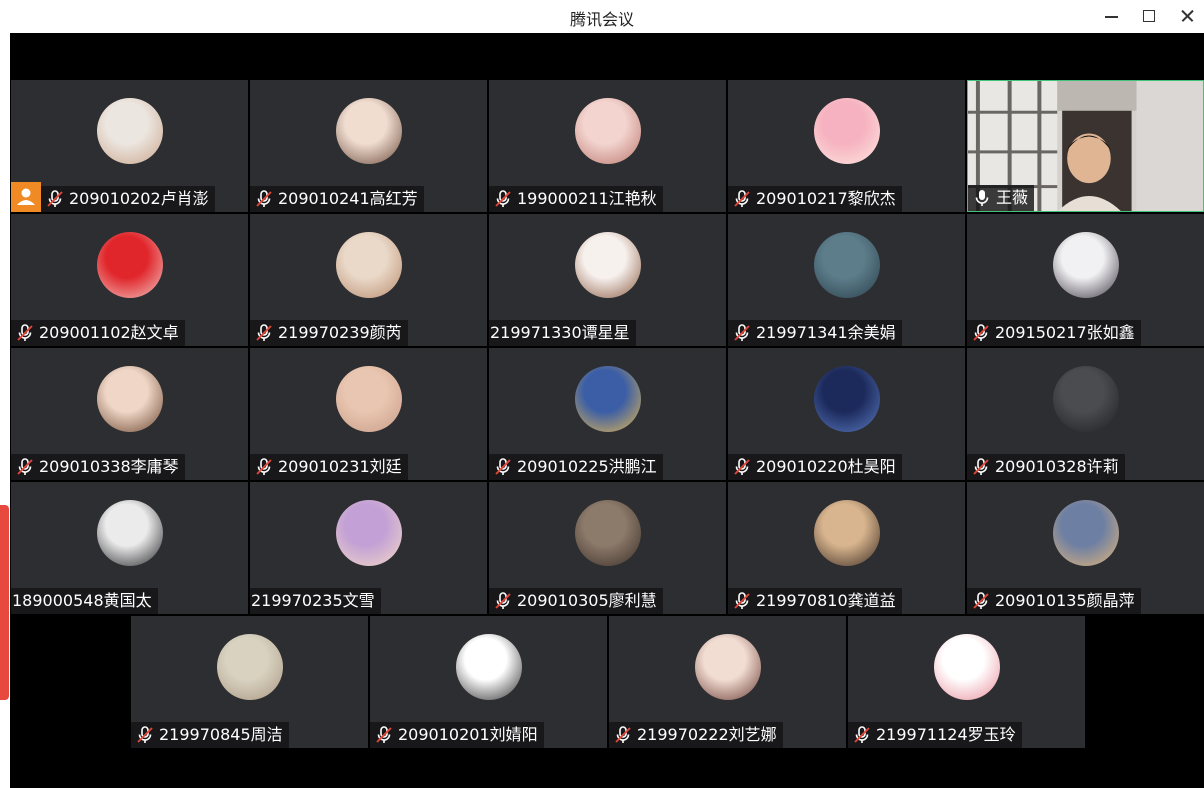  Describe the element at coordinates (4, 602) in the screenshot. I see `background-window-fragment` at that location.